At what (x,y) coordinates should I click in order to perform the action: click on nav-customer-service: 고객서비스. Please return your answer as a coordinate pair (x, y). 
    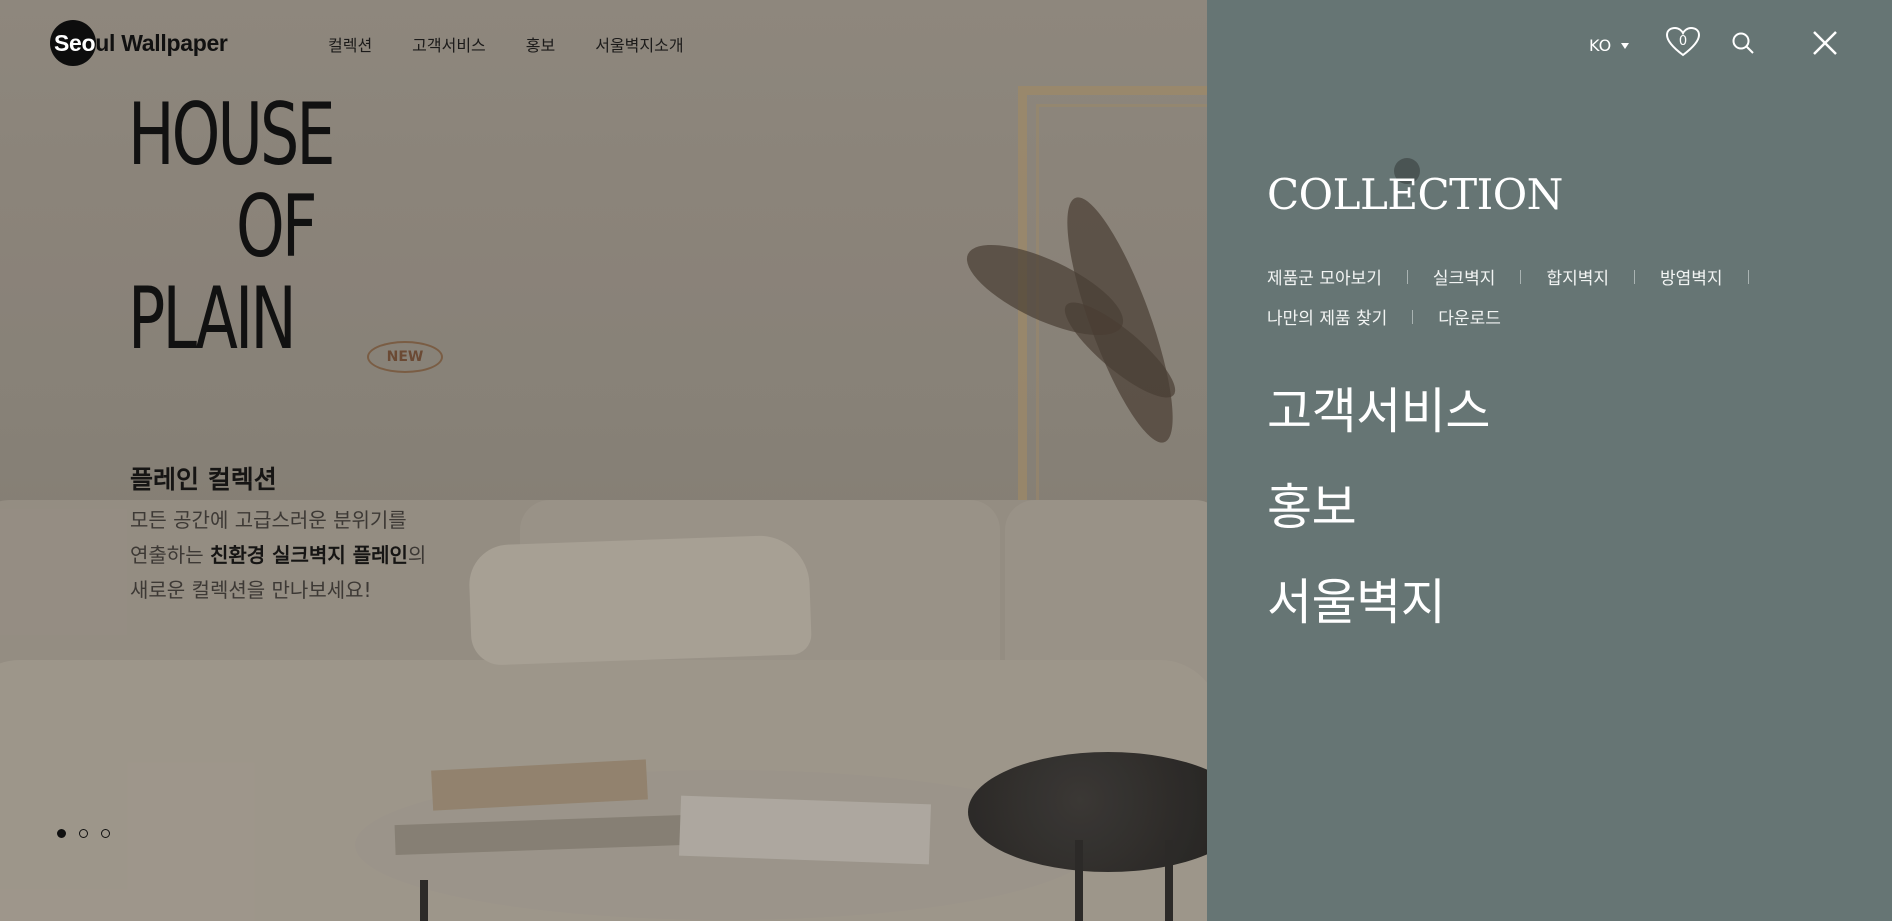
    Looking at the image, I should click on (449, 44).